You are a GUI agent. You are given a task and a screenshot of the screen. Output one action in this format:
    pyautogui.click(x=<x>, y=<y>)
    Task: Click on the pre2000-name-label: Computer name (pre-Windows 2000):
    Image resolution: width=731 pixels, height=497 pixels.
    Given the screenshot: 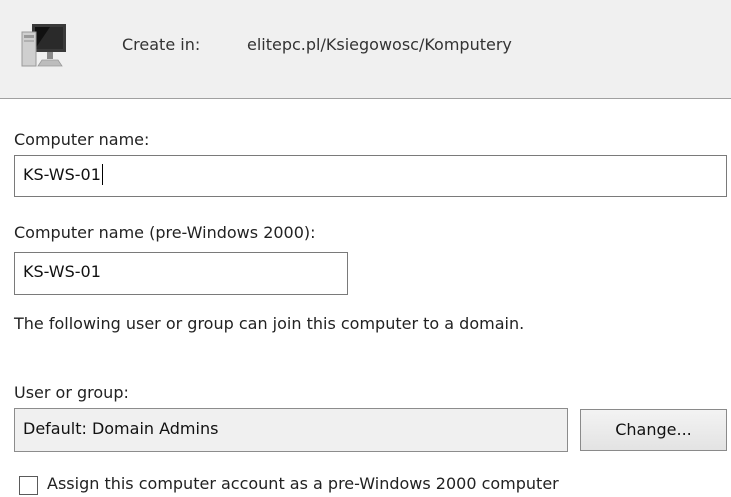 What is the action you would take?
    pyautogui.click(x=165, y=232)
    